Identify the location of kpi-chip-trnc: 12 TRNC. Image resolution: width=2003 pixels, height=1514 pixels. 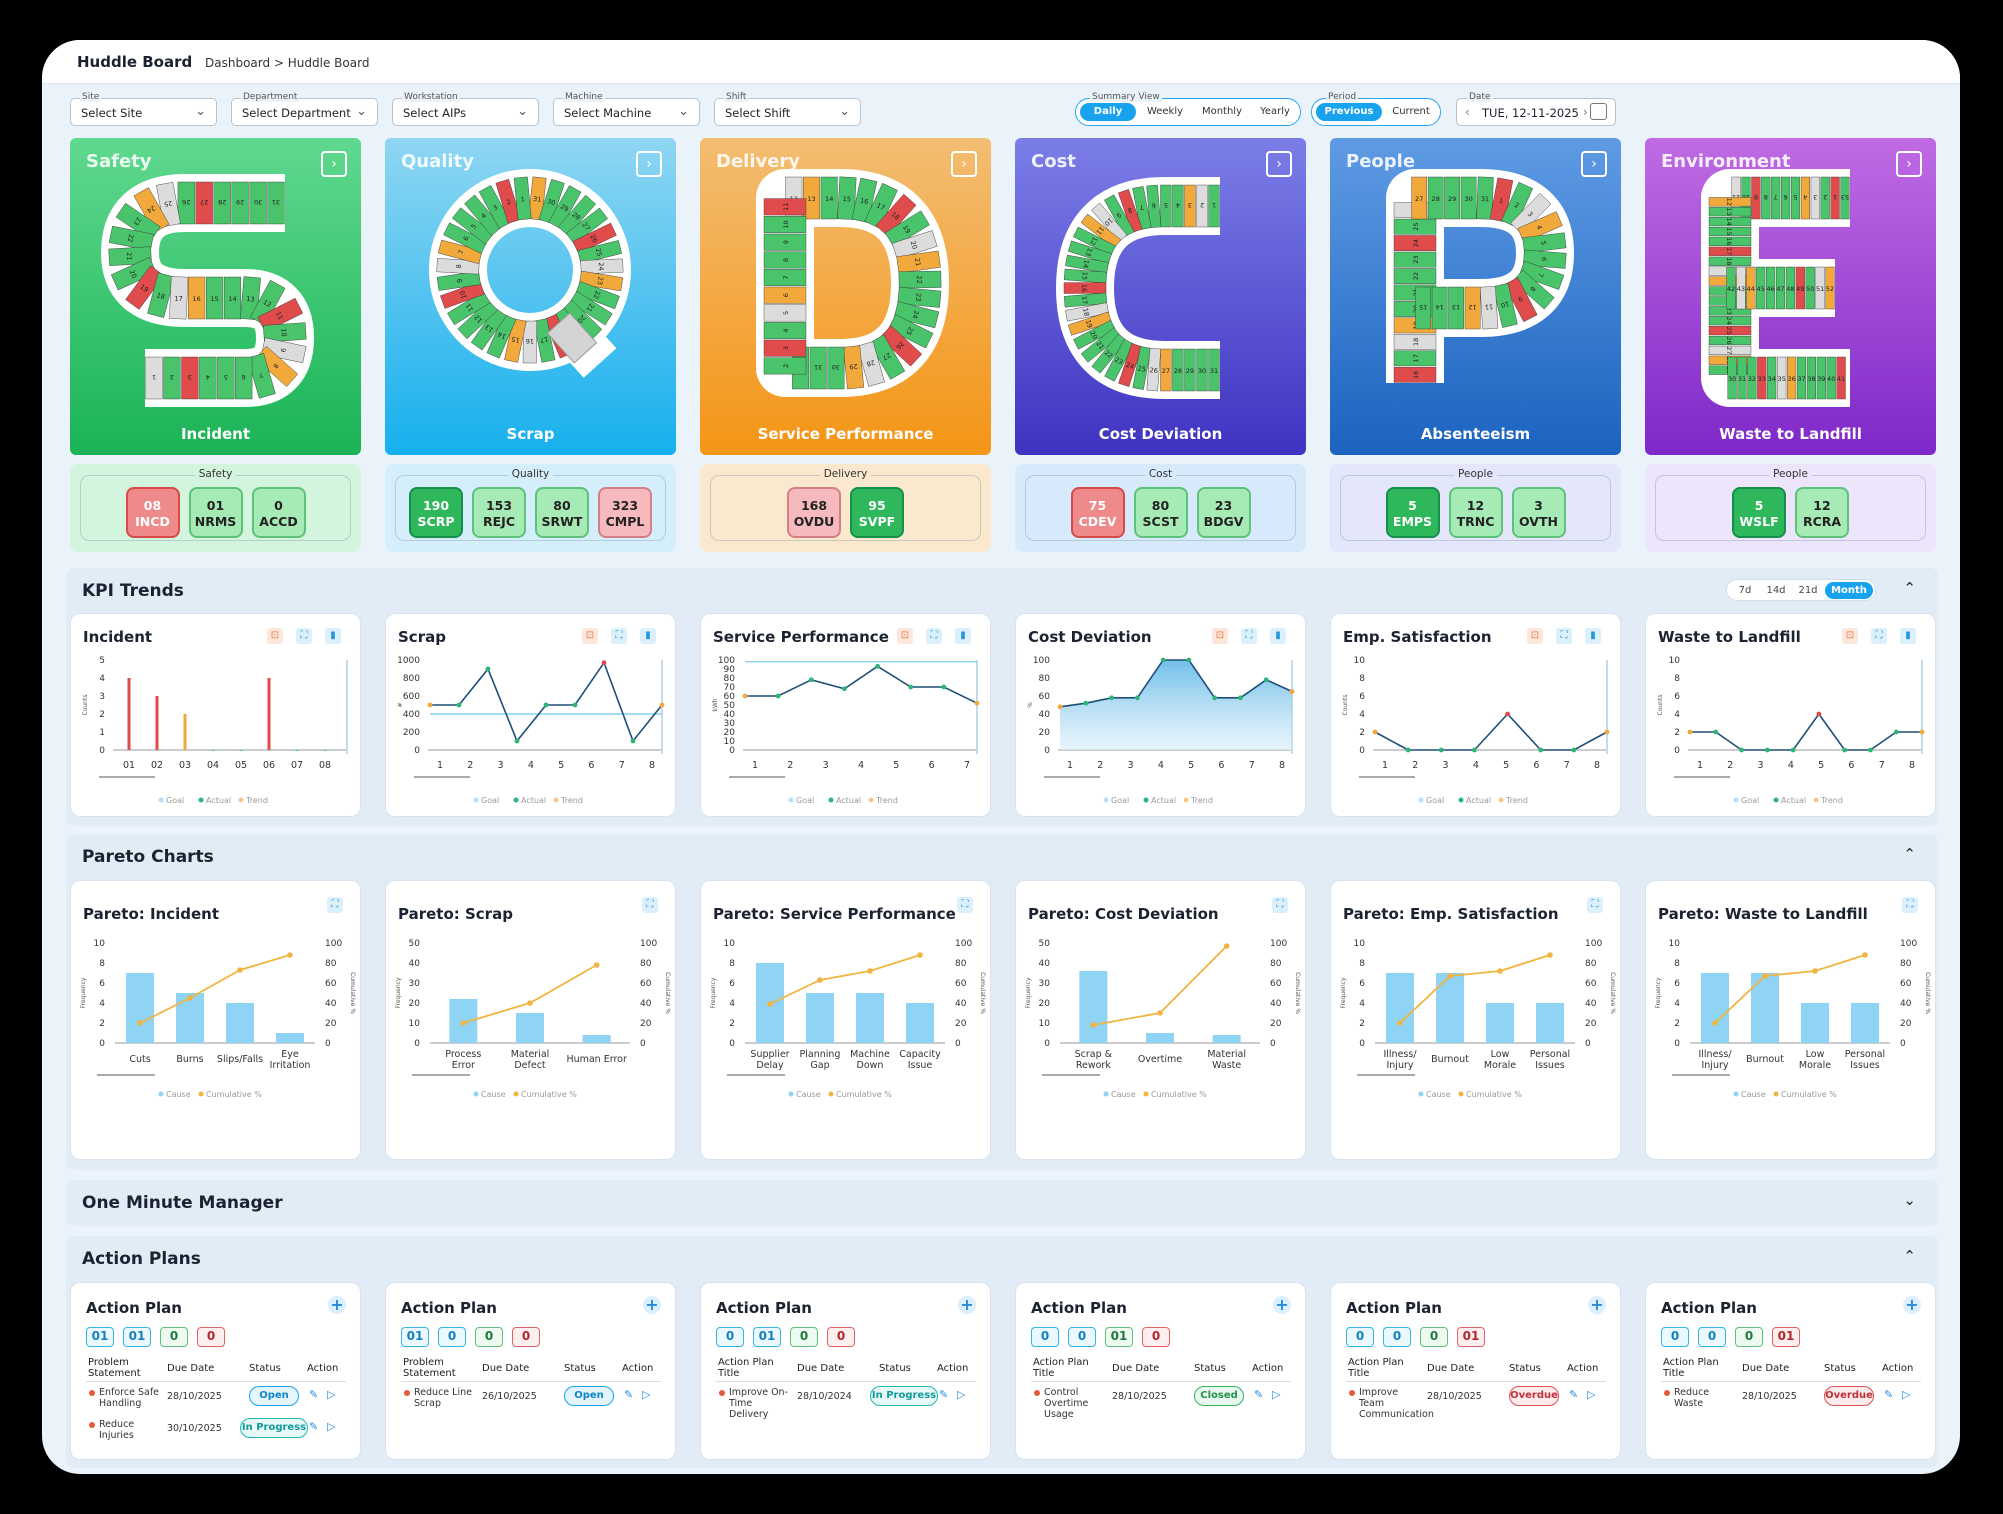
(1475, 512).